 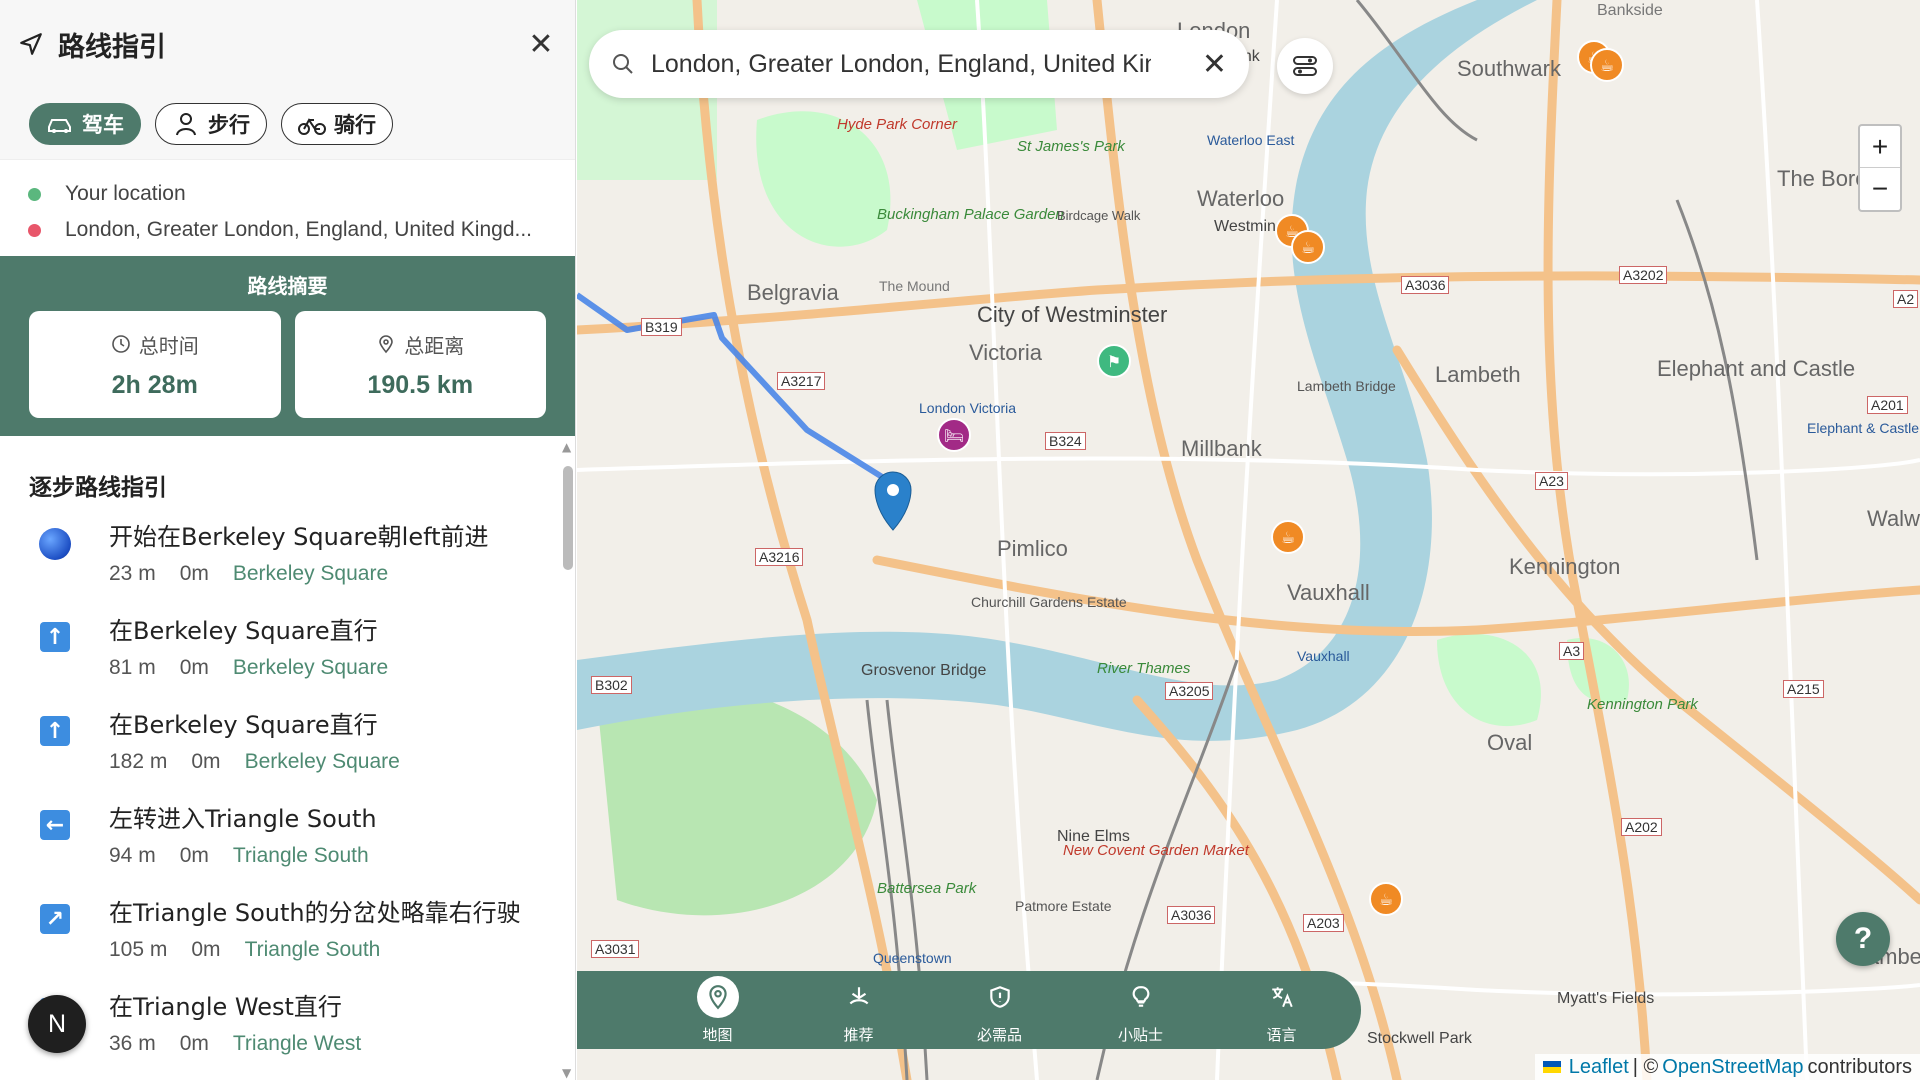 What do you see at coordinates (434, 345) in the screenshot?
I see `total-distance-label: 总距离` at bounding box center [434, 345].